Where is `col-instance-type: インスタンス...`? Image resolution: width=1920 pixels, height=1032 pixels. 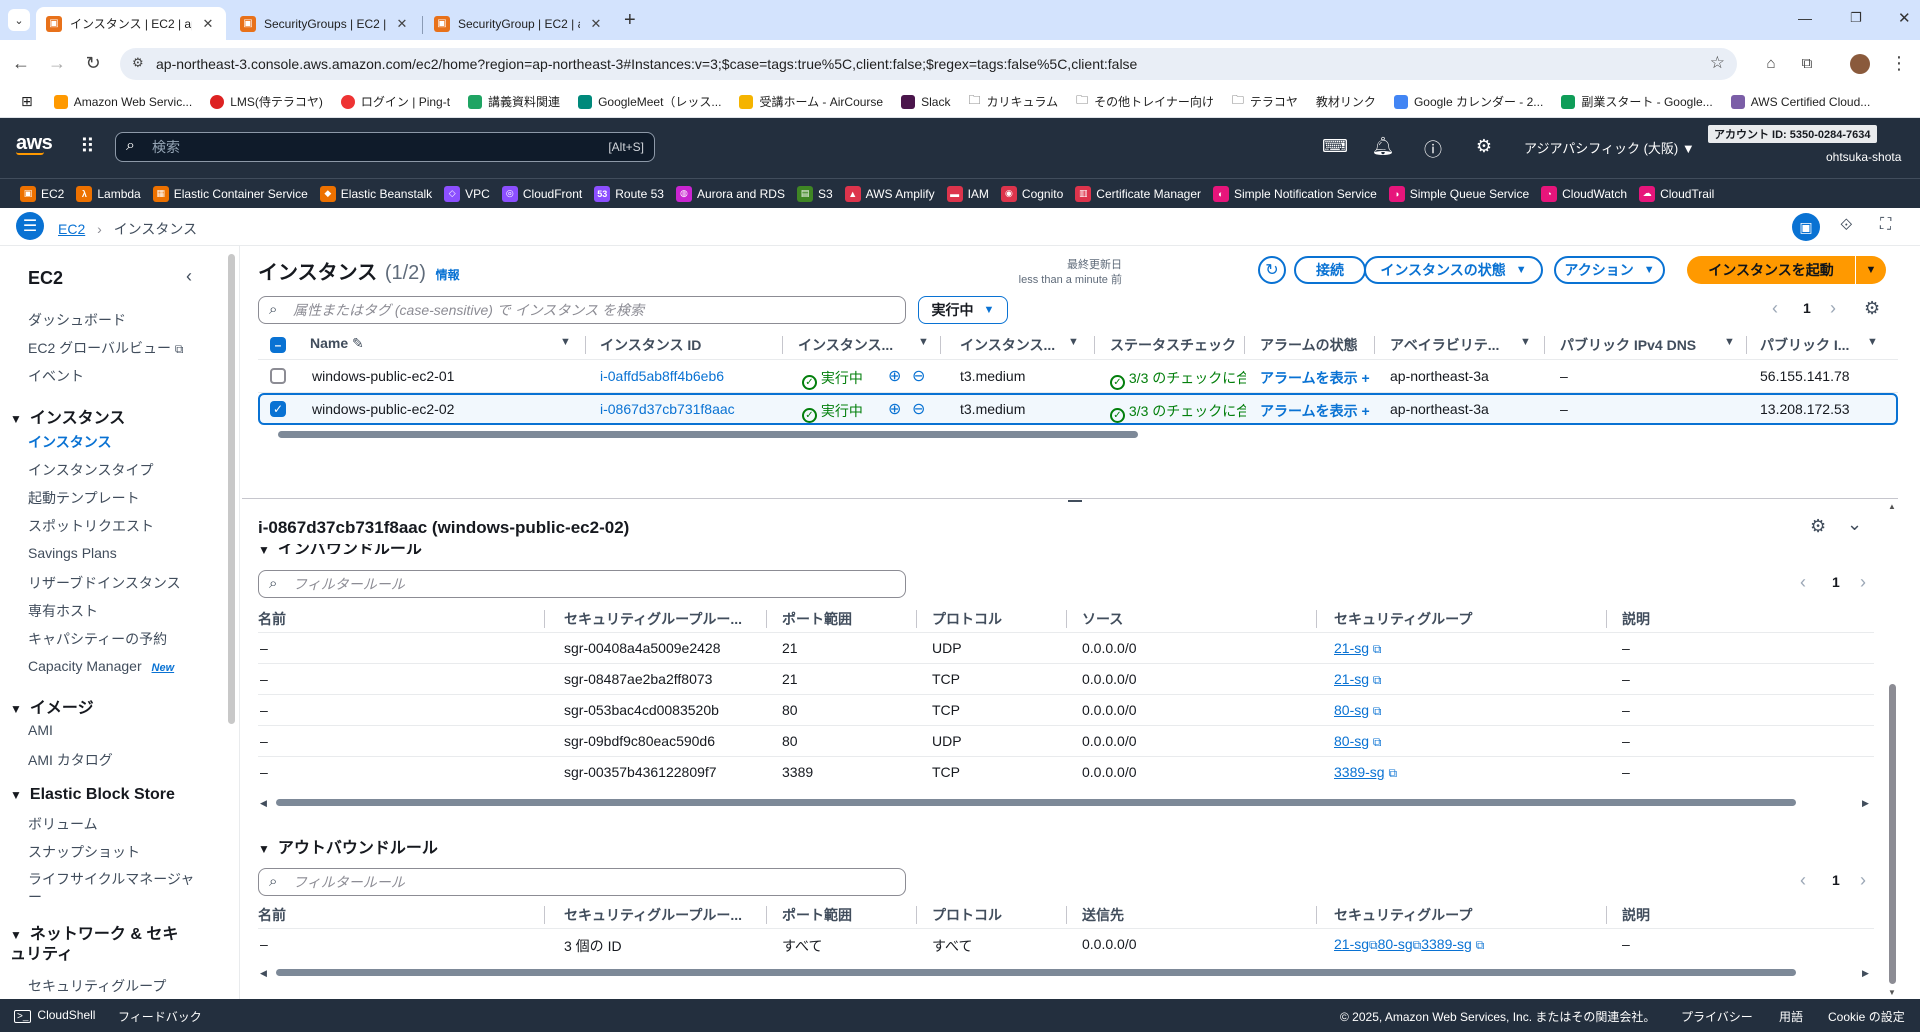 col-instance-type: インスタンス... is located at coordinates (1007, 345).